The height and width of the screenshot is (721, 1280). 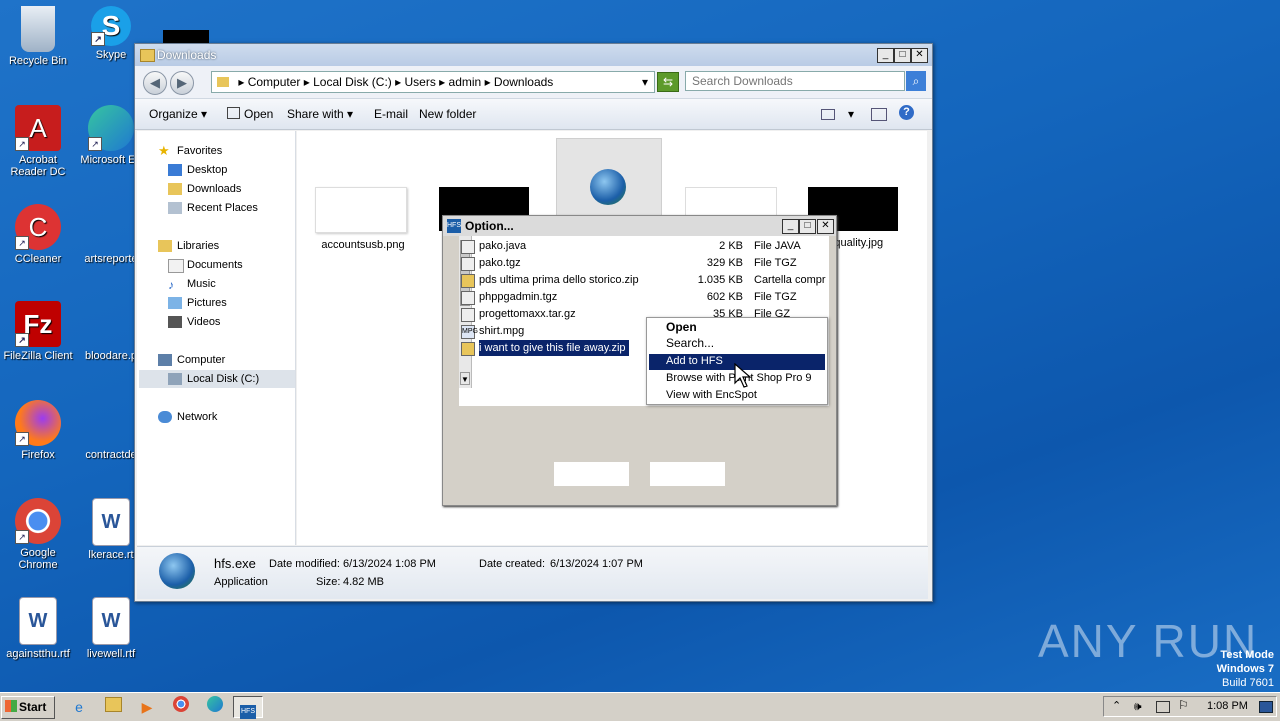 I want to click on desktop-icon-againstthu: W againstthu.rtf, so click(x=38, y=628).